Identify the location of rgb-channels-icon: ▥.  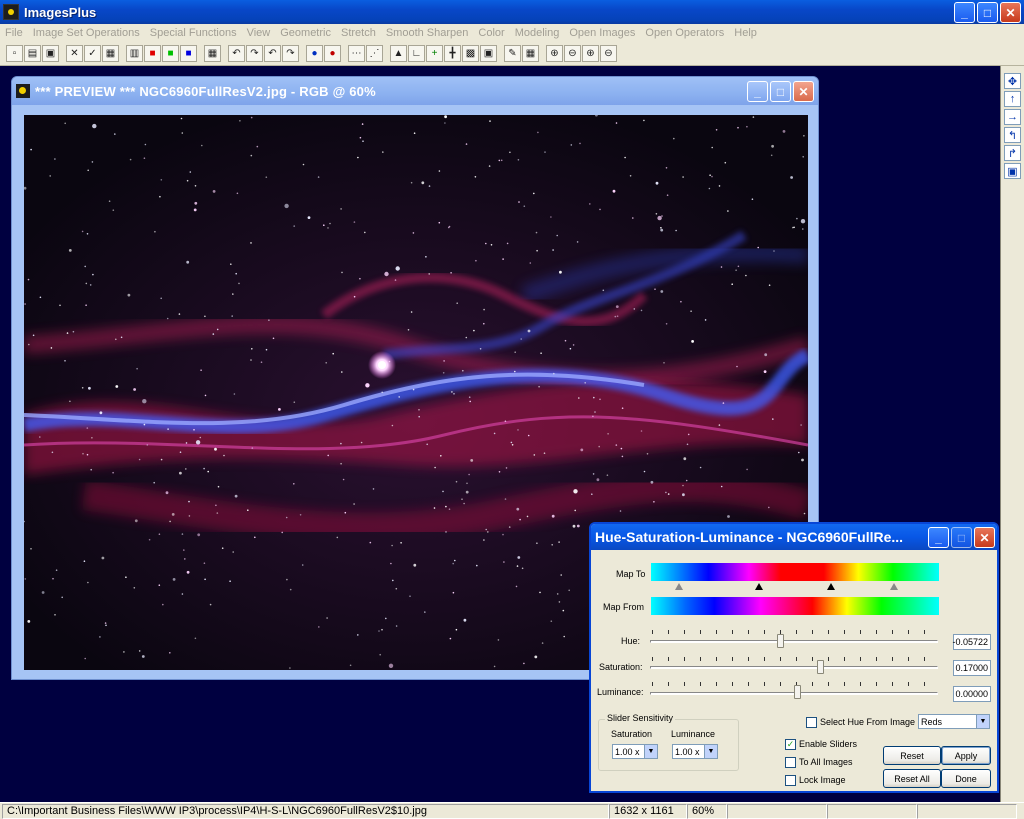
(134, 53).